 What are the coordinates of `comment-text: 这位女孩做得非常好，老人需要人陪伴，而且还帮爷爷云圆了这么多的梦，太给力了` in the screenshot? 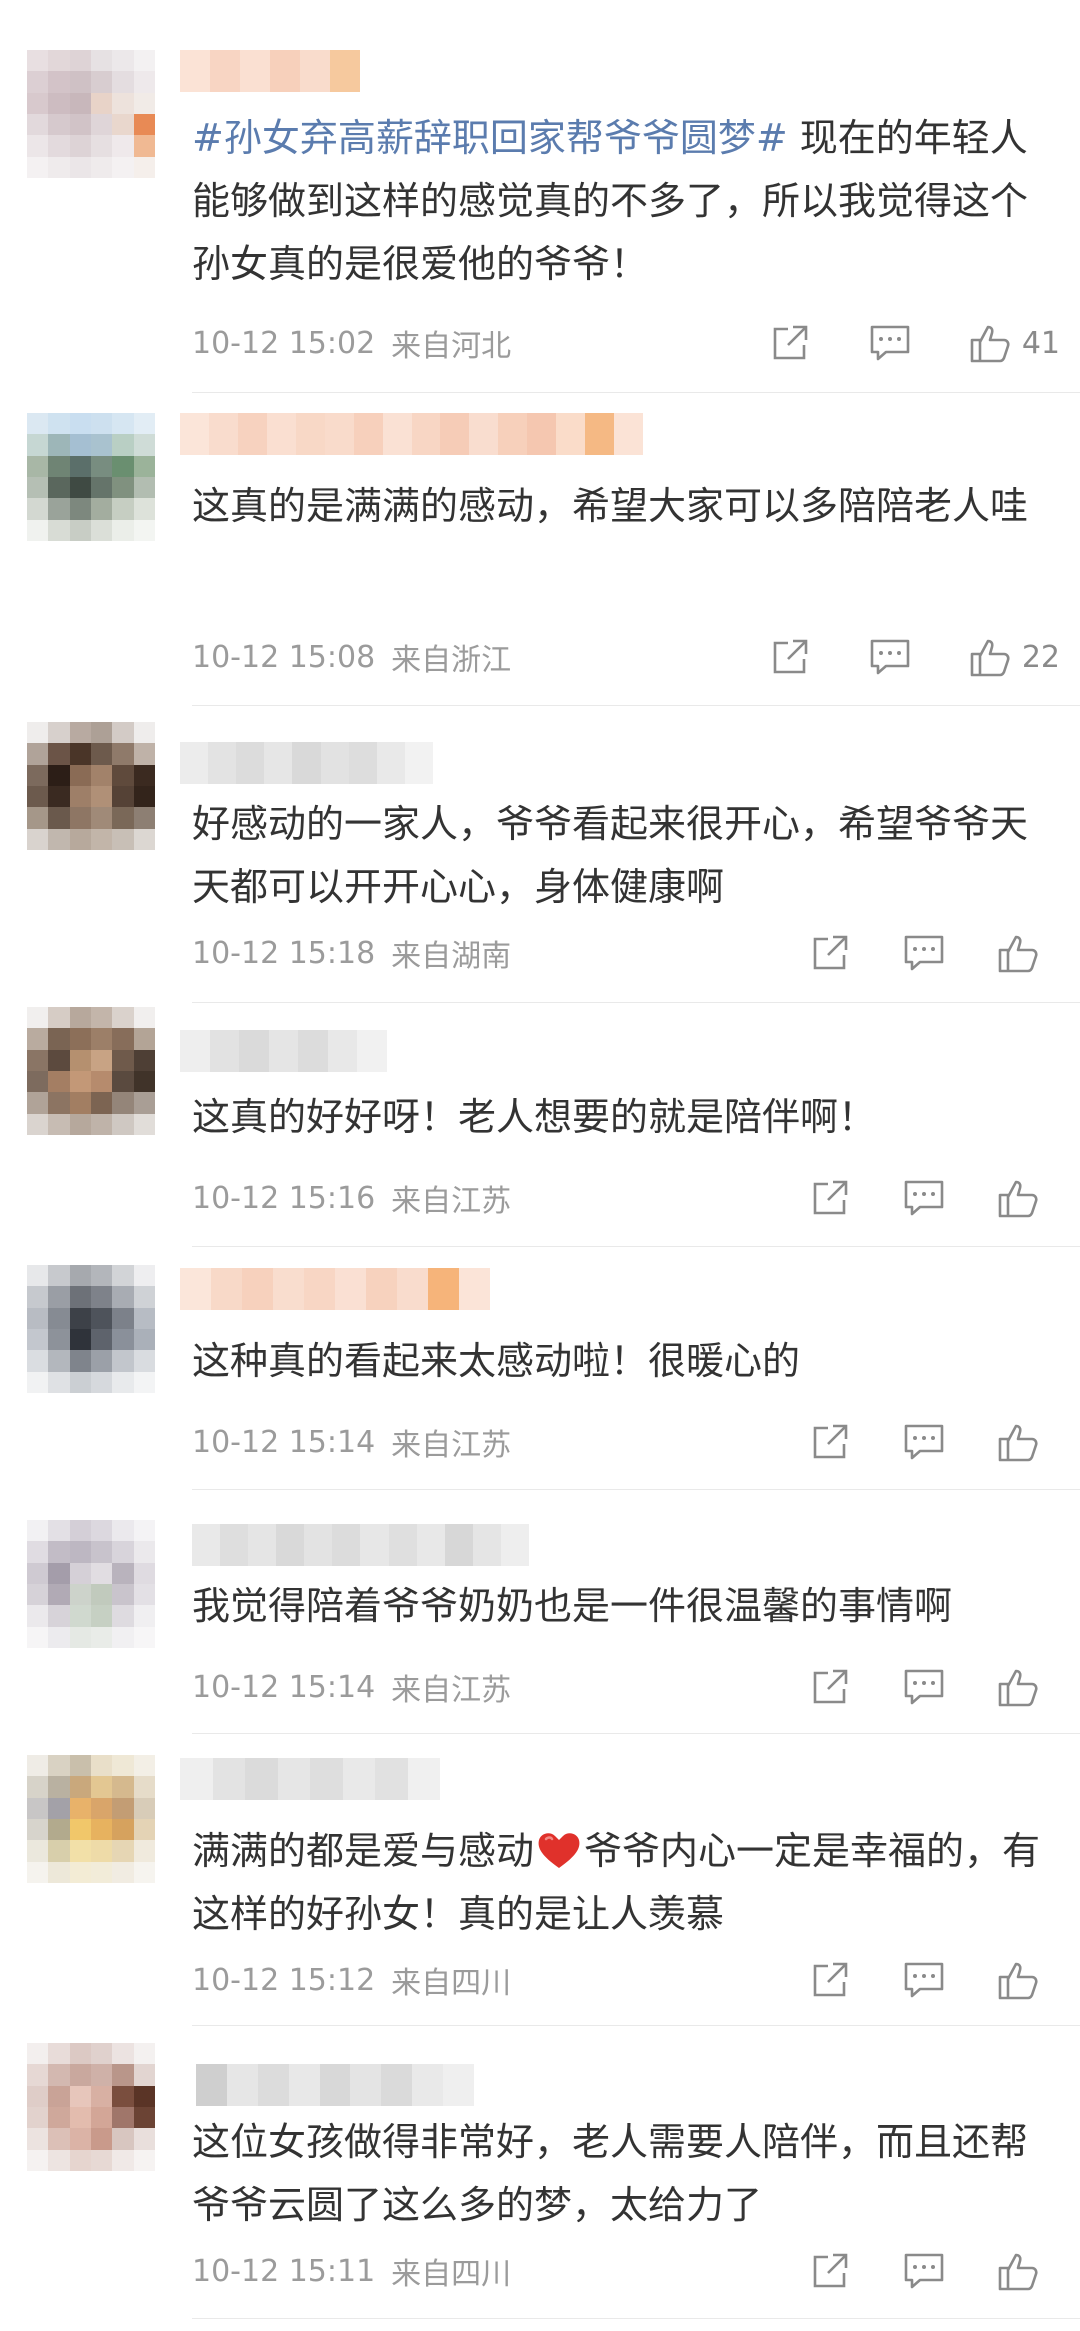 It's located at (610, 2173).